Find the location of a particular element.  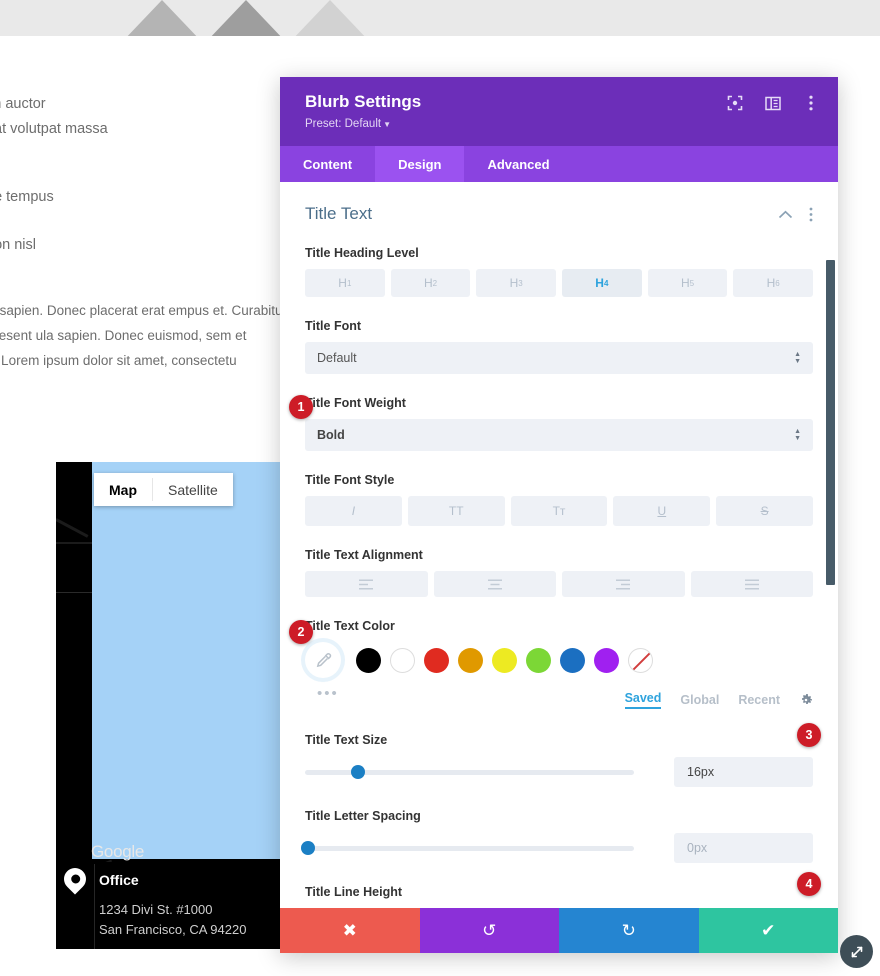

align-center-icon is located at coordinates (494, 584).